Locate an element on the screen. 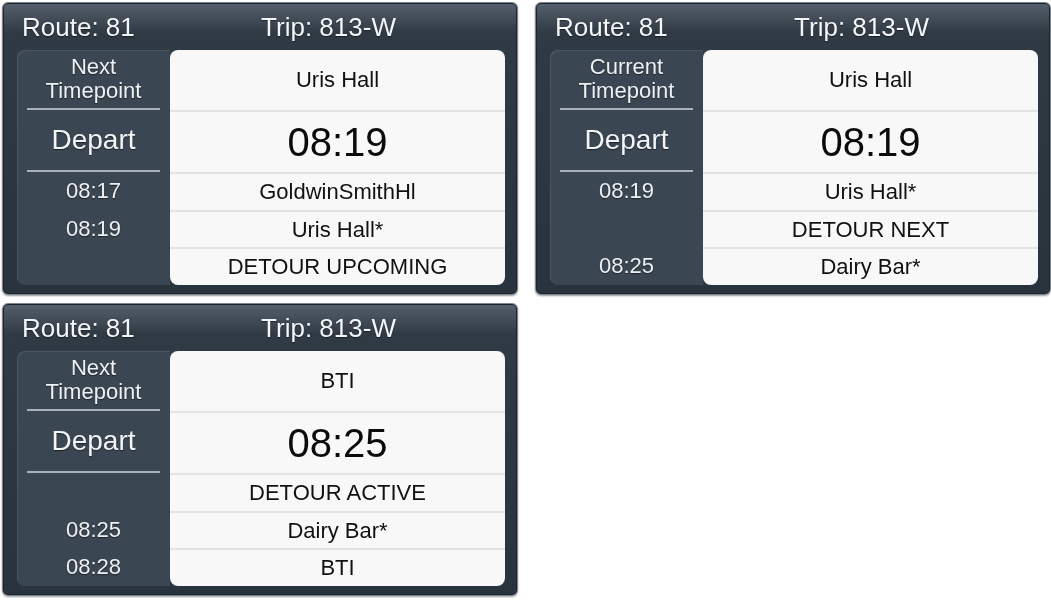 This screenshot has width=1051, height=602. stop-name: DETOUR NEXT is located at coordinates (870, 229).